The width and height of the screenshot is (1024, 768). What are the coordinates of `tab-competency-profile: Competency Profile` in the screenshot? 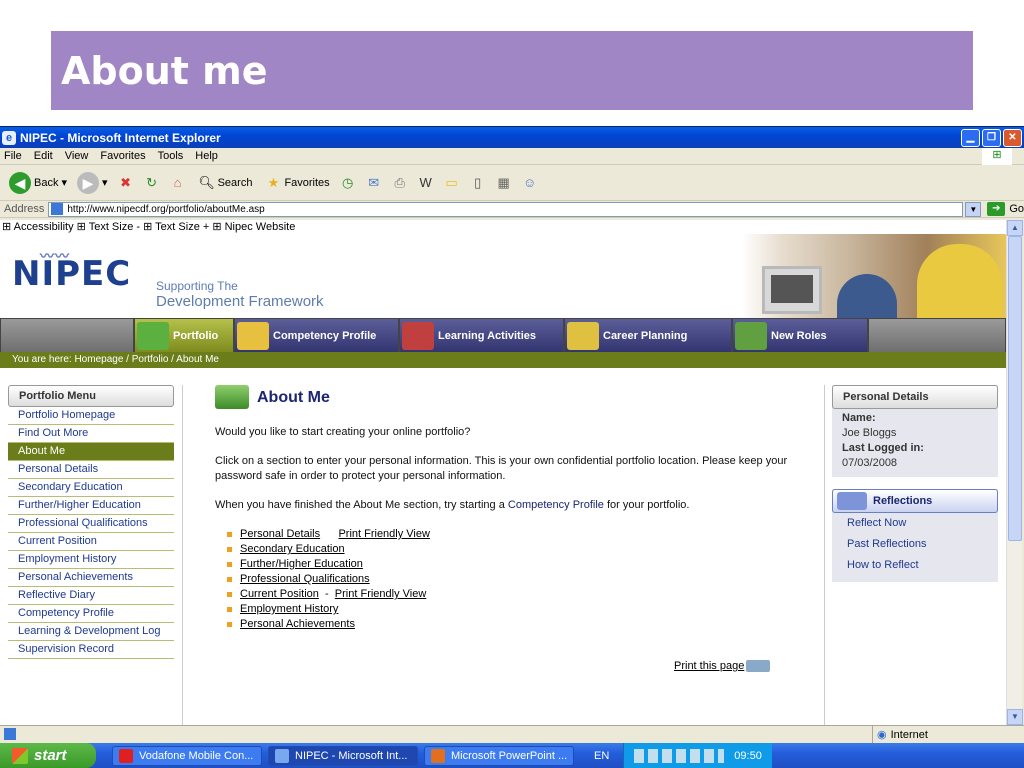 It's located at (316, 335).